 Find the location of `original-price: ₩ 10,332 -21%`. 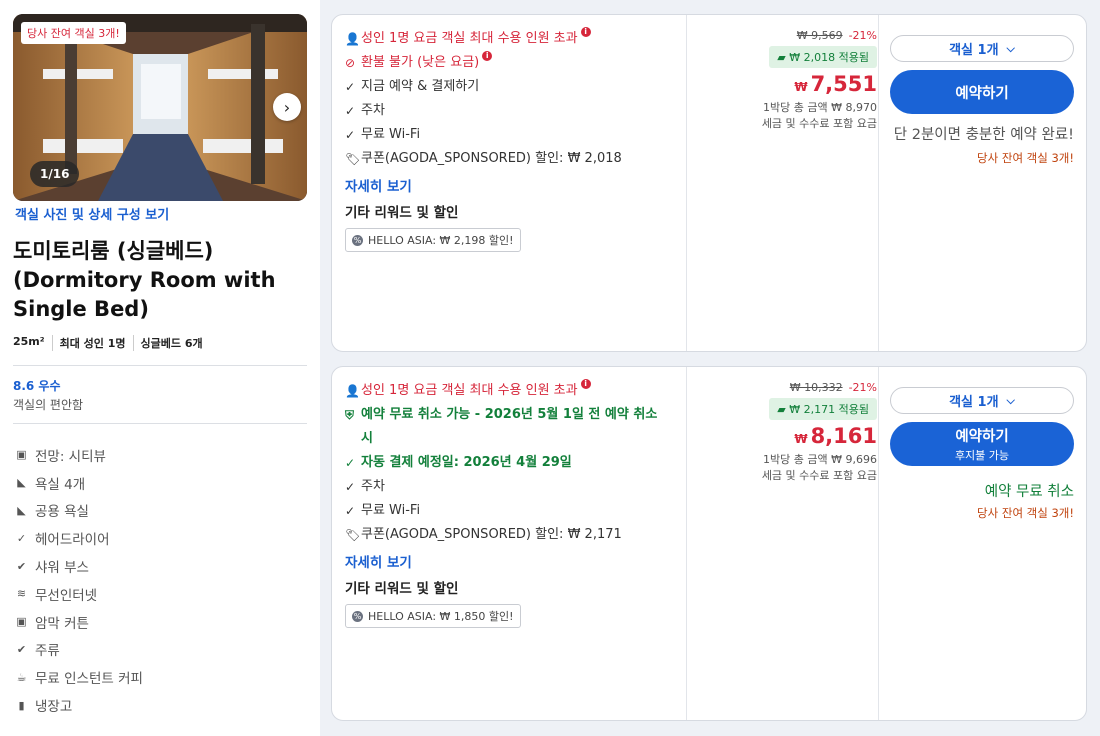

original-price: ₩ 10,332 -21% is located at coordinates (833, 387).